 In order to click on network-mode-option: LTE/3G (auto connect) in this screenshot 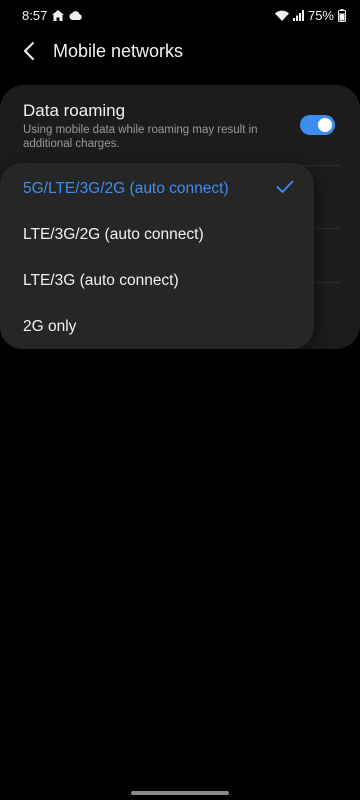, I will do `click(157, 280)`.